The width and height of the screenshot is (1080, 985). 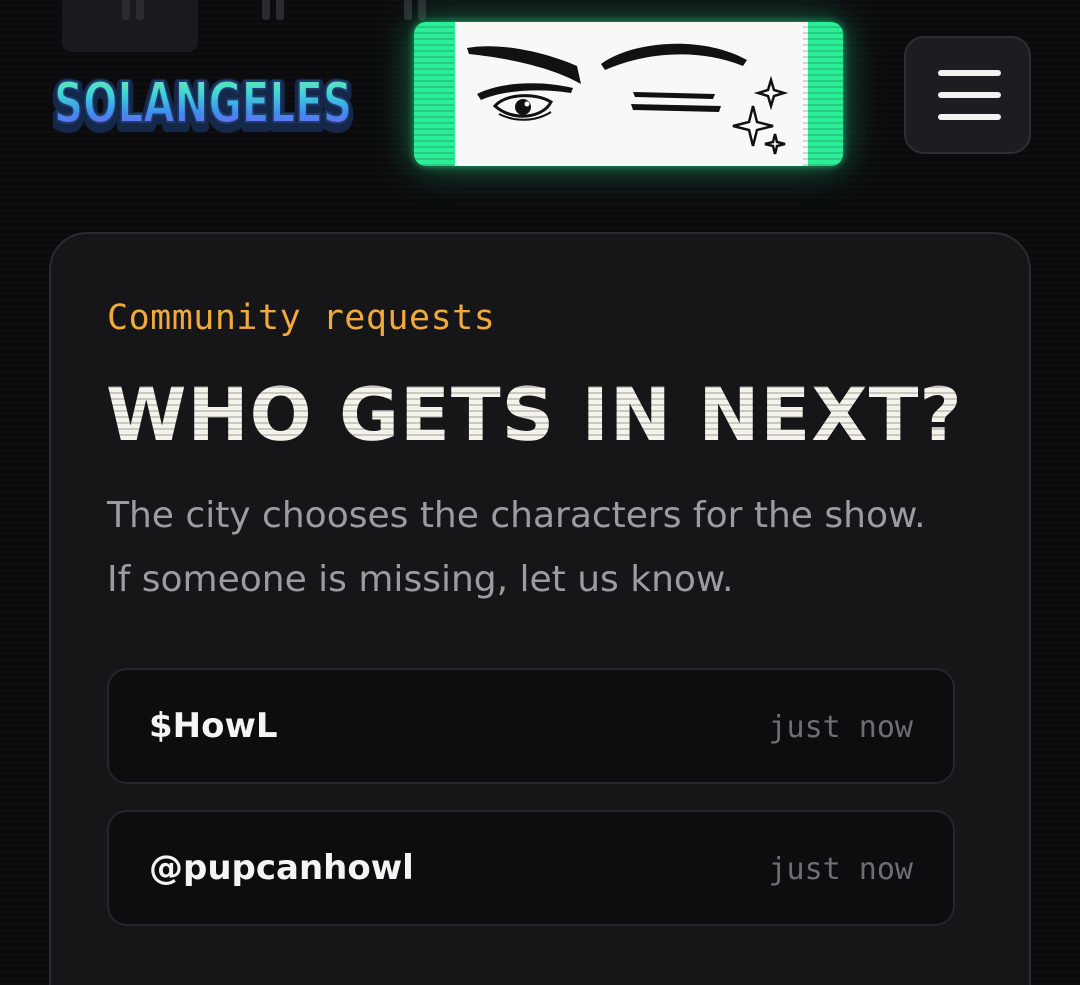 I want to click on section-title: WHO GETS IN NEXT?, so click(x=534, y=415).